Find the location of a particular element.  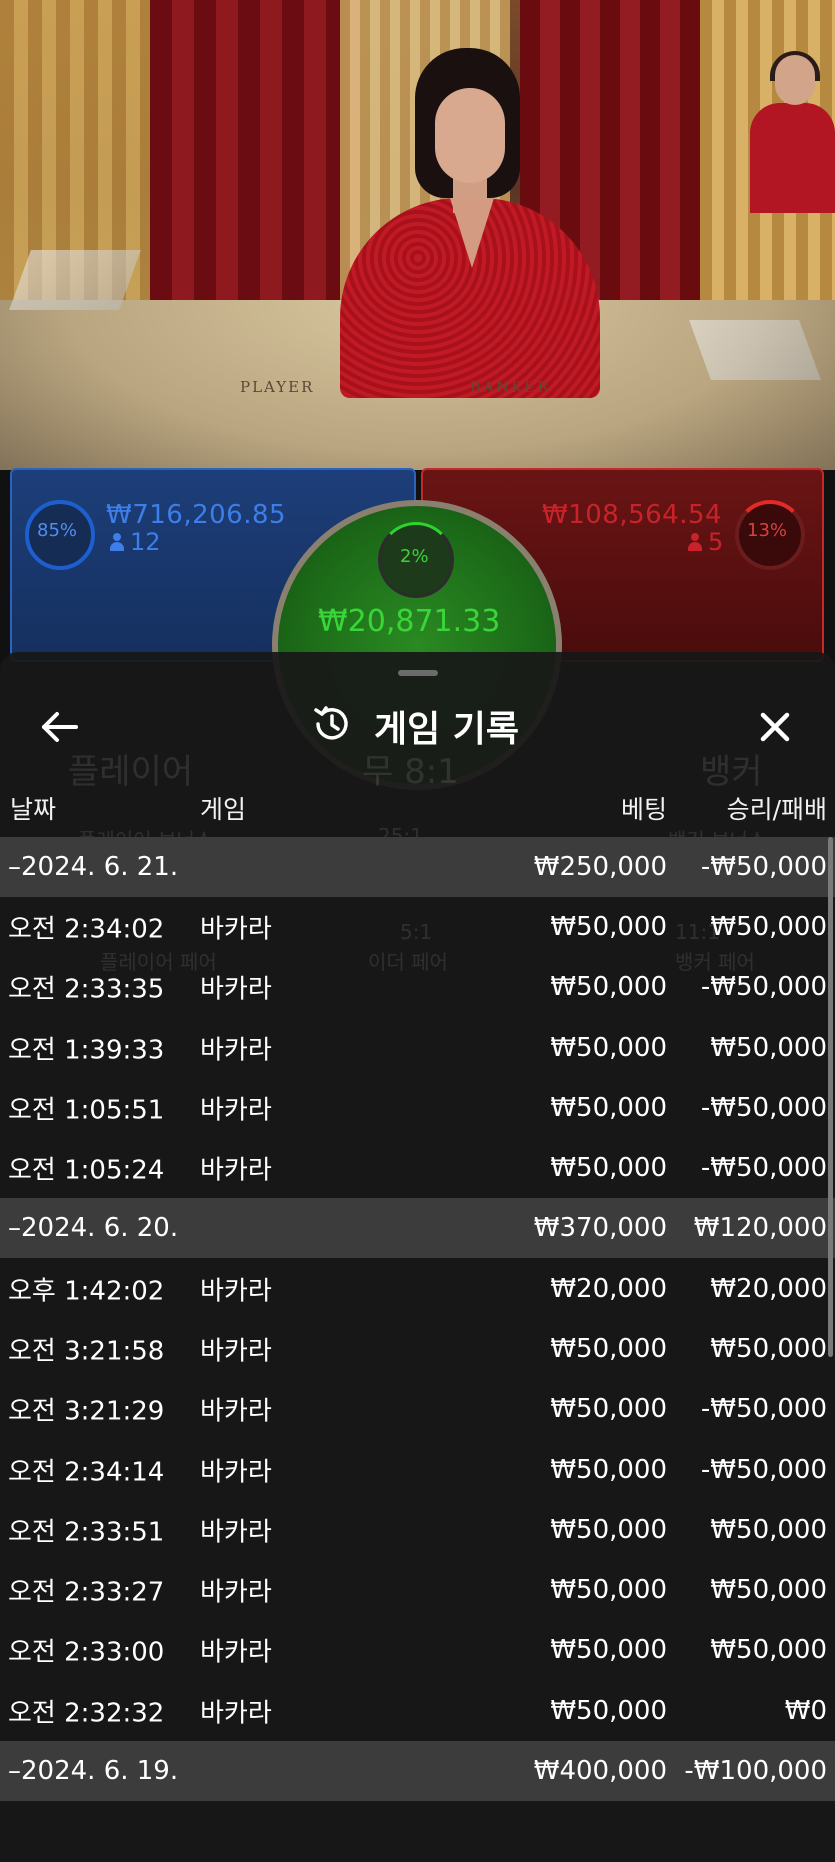

row-bet: ₩20,000 is located at coordinates (608, 1288).